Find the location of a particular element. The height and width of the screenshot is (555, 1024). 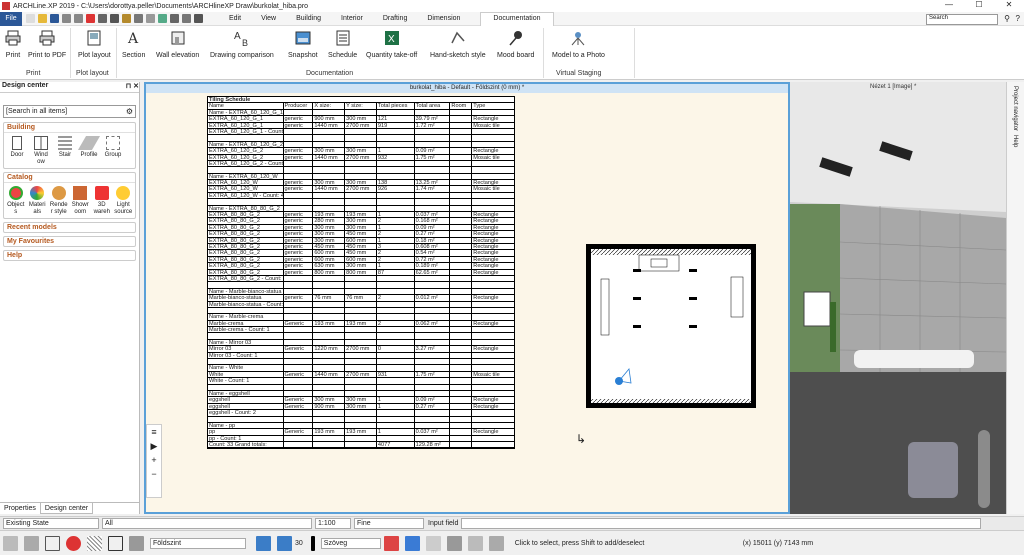

new-icon is located at coordinates (30, 18).